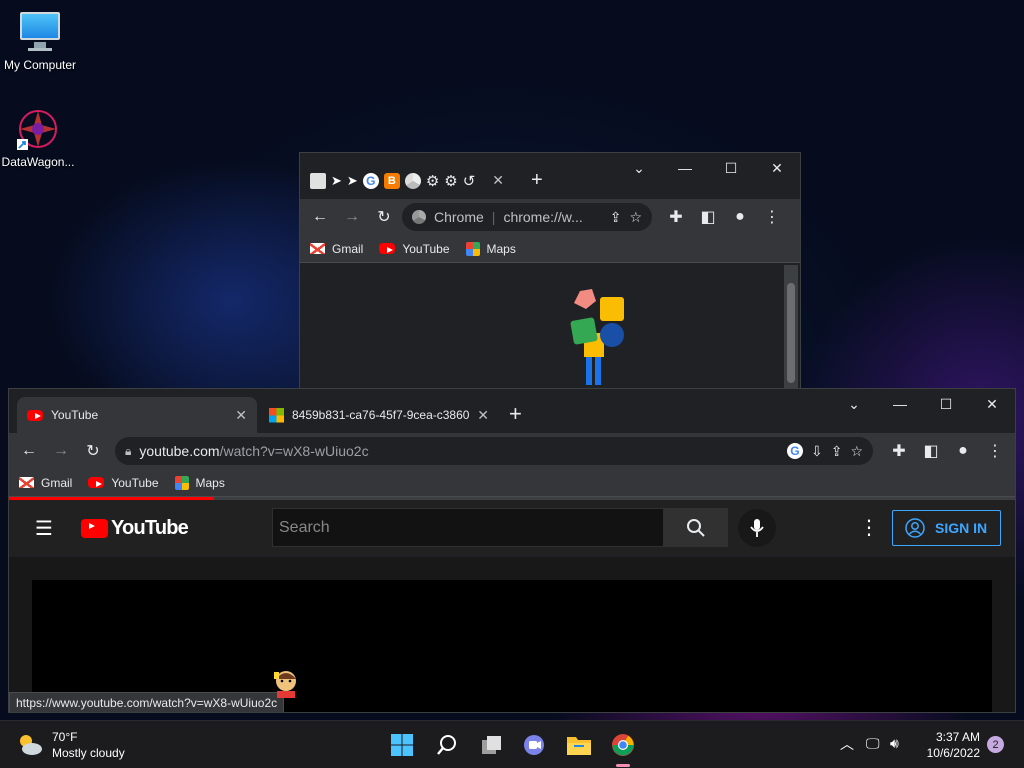  What do you see at coordinates (873, 743) in the screenshot?
I see `network-icon: 🖵︎` at bounding box center [873, 743].